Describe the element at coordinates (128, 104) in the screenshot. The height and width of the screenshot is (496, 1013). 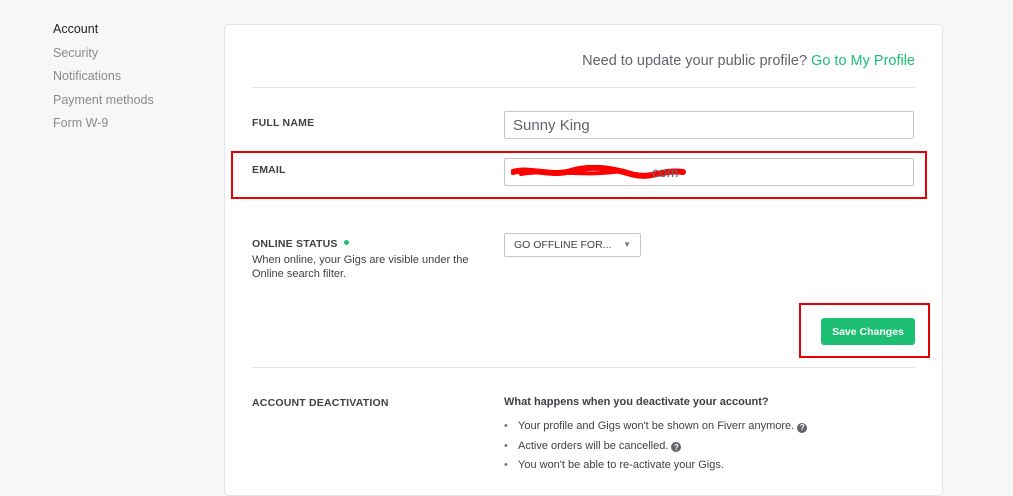
I see `sidebar-item-payment-methods: Payment methods` at that location.